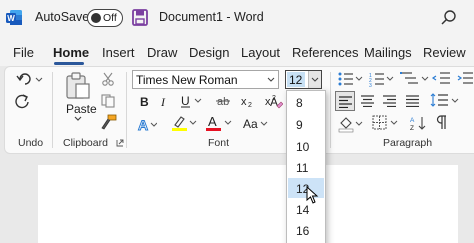 The width and height of the screenshot is (474, 243). What do you see at coordinates (408, 143) in the screenshot?
I see `paragraph-group-label: Paragraph` at bounding box center [408, 143].